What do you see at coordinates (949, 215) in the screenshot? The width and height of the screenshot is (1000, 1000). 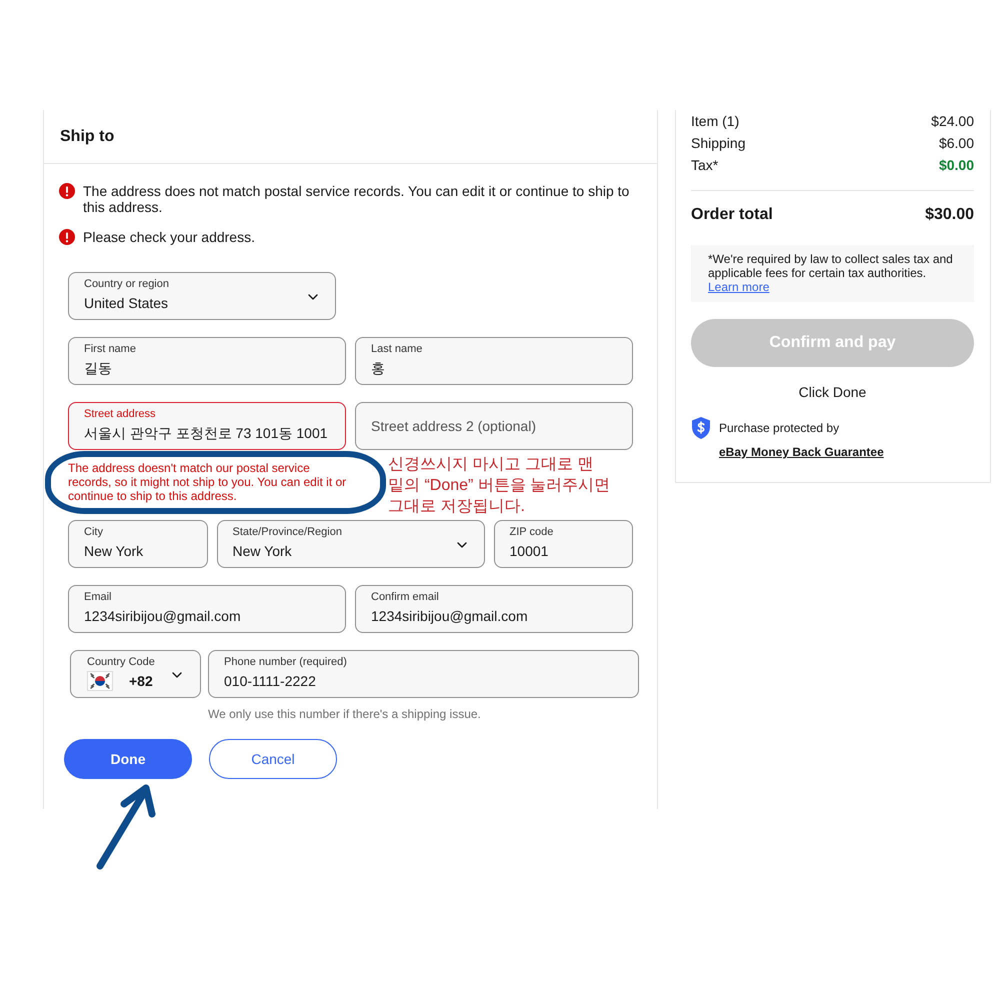 I see `total-amount: $30.00` at bounding box center [949, 215].